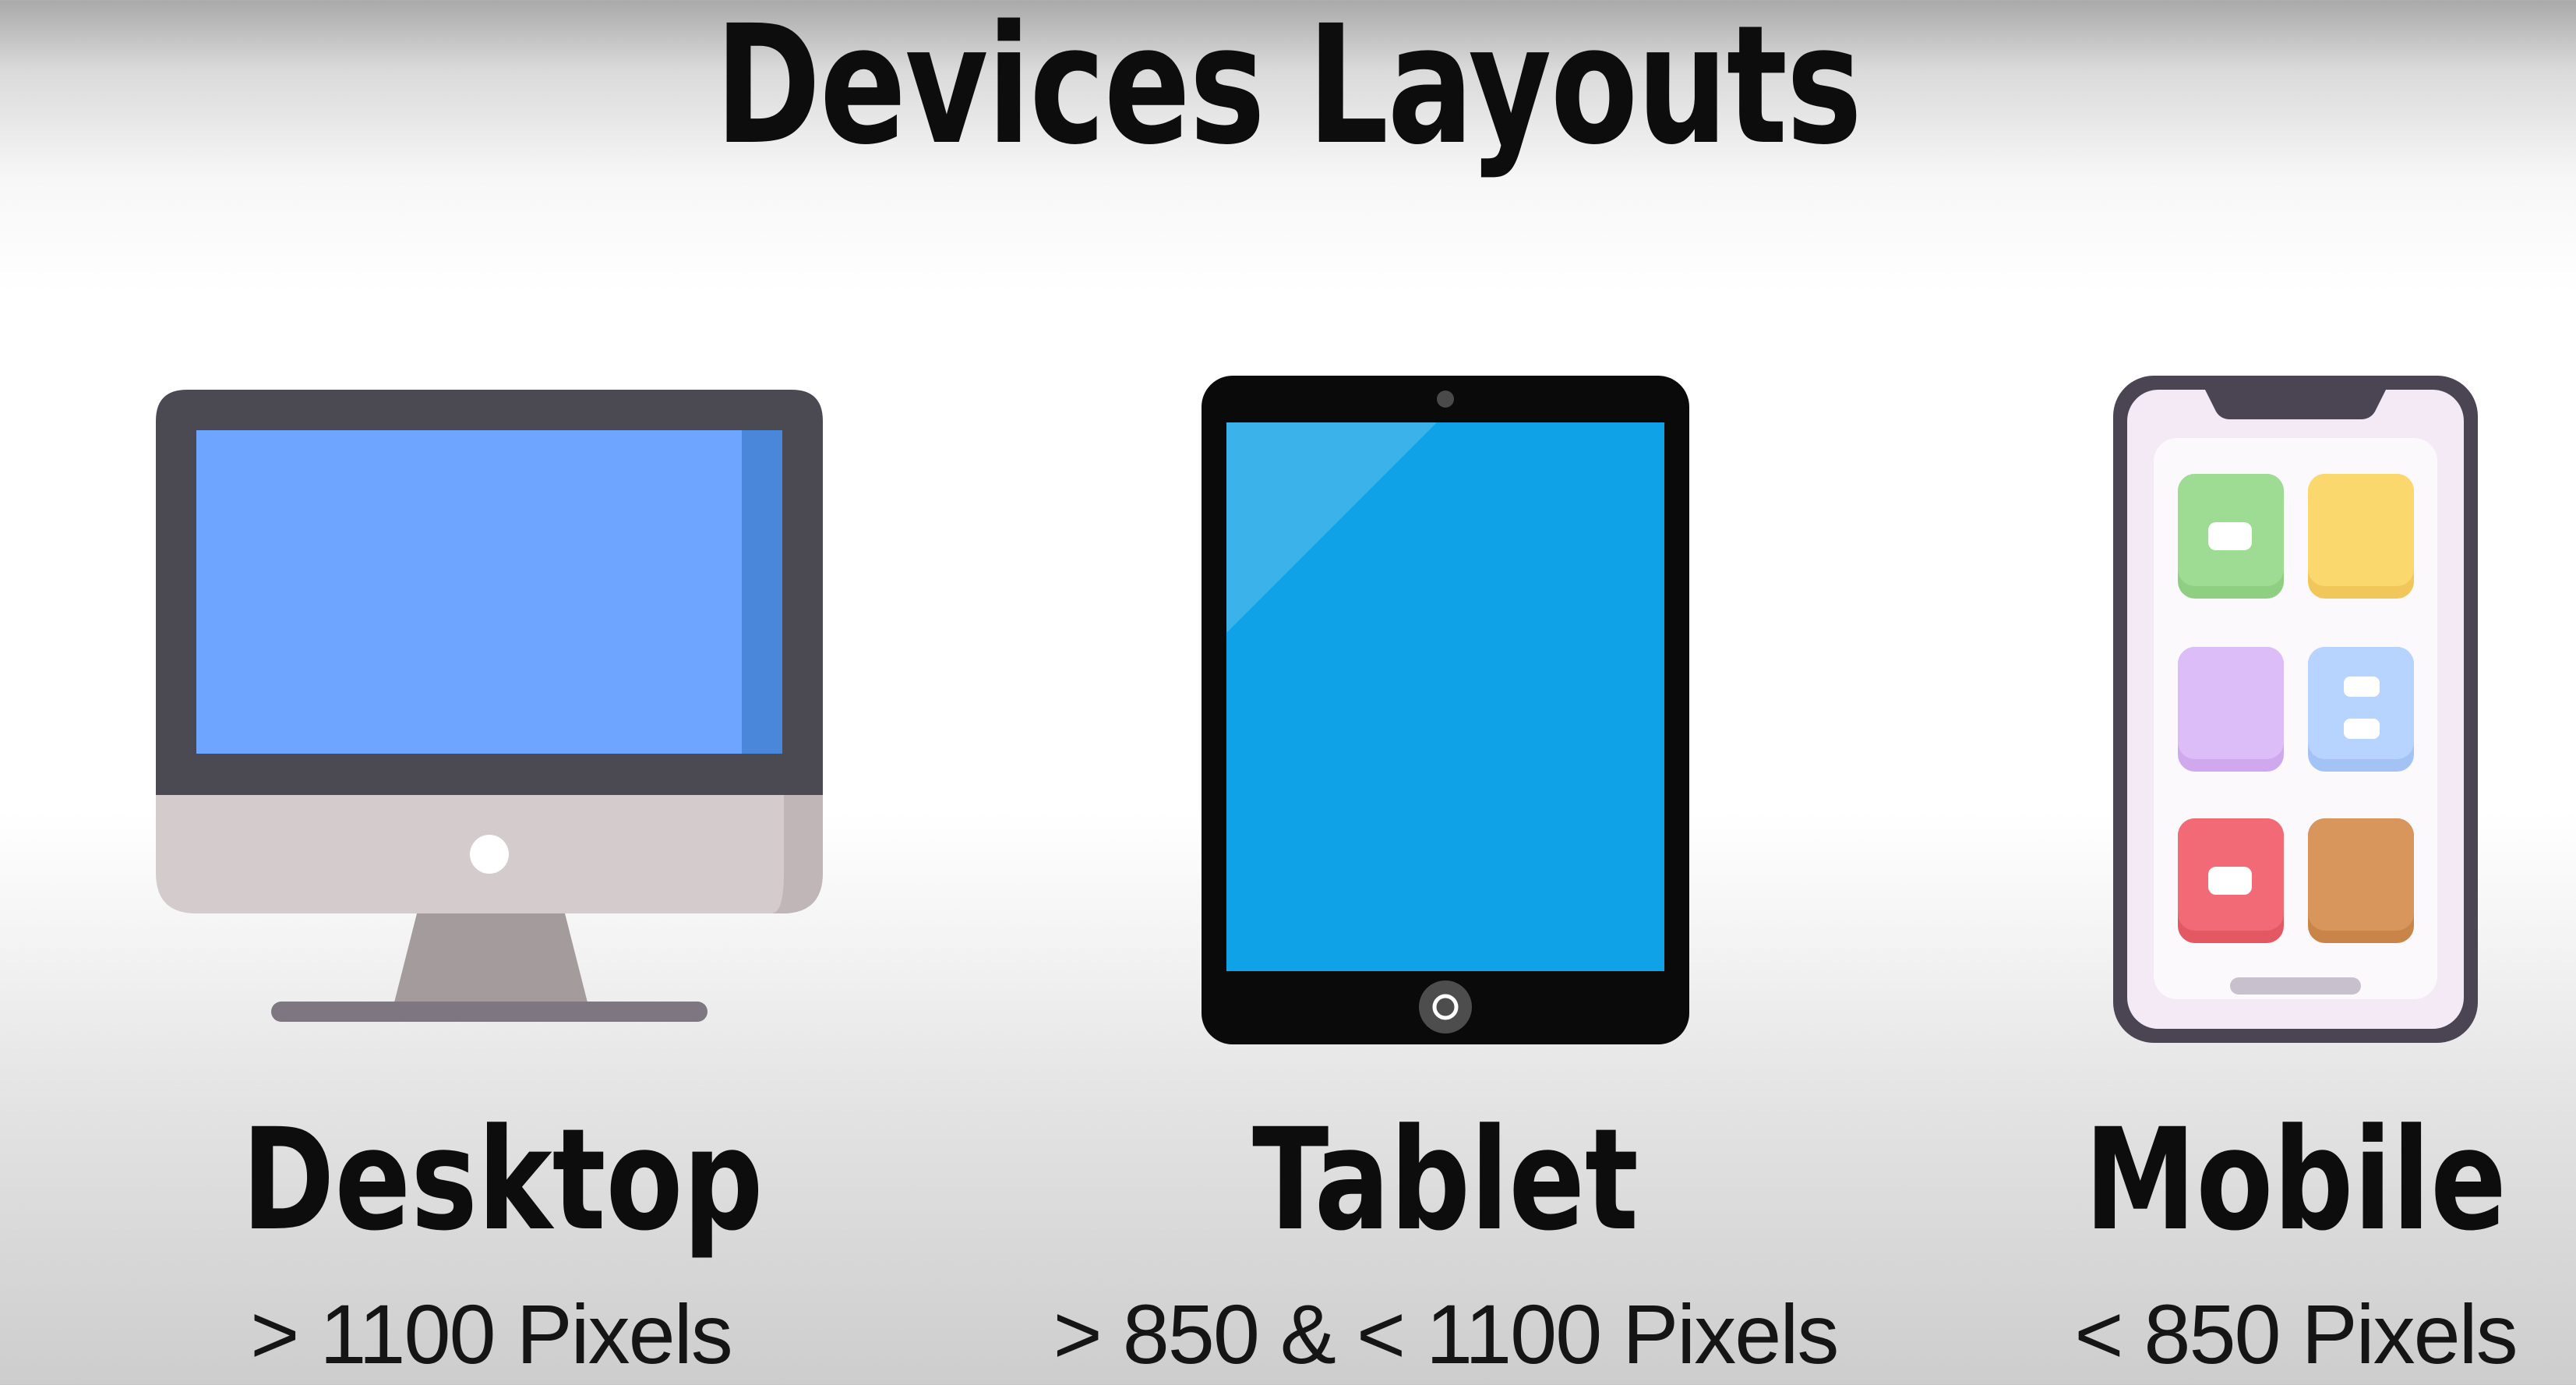 Image resolution: width=2576 pixels, height=1385 pixels. What do you see at coordinates (489, 706) in the screenshot?
I see `desktop-monitor-icon` at bounding box center [489, 706].